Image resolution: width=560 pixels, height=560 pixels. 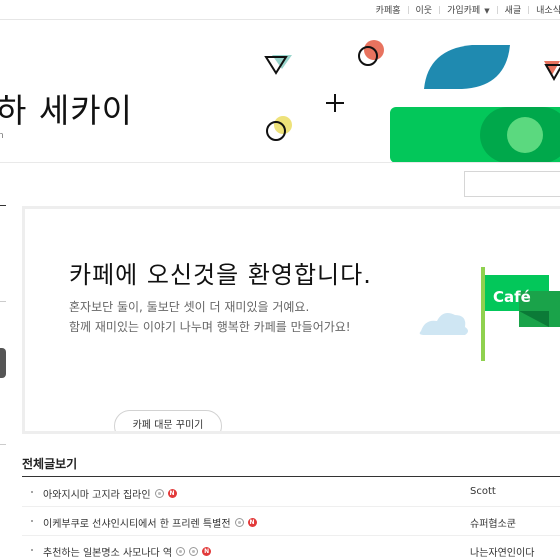 I want to click on article-title: 아와지시마 고지라 집라인 N, so click(x=110, y=493).